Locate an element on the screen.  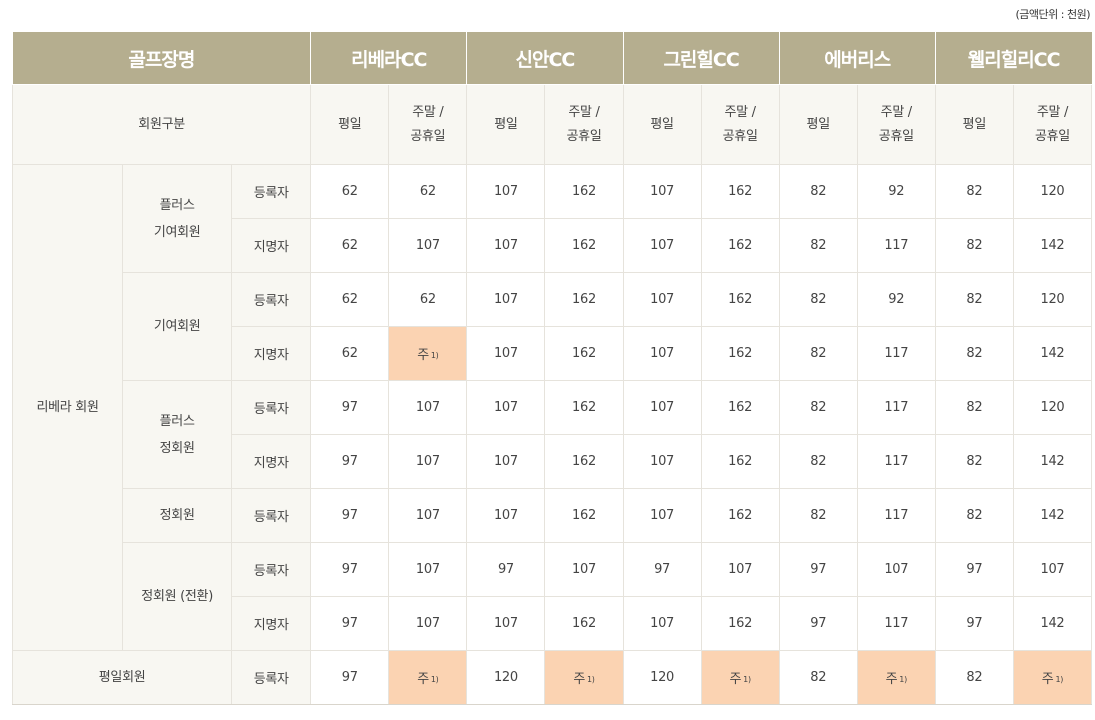
course-header-greenhill: 그린힐CC is located at coordinates (701, 58).